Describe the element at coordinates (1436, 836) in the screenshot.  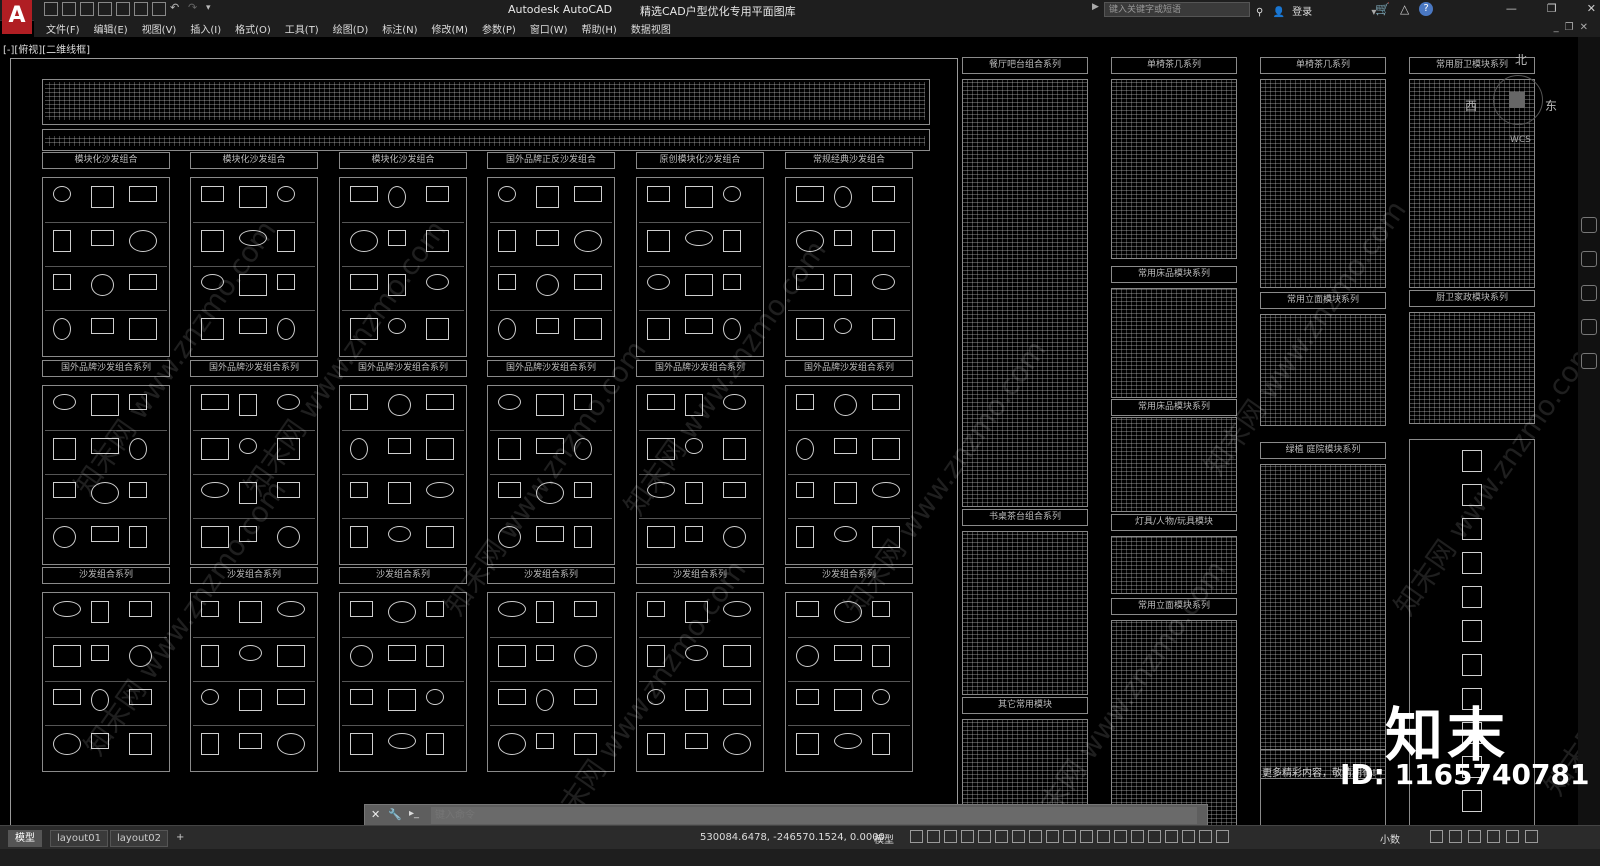
I see `quick-properties-icon` at that location.